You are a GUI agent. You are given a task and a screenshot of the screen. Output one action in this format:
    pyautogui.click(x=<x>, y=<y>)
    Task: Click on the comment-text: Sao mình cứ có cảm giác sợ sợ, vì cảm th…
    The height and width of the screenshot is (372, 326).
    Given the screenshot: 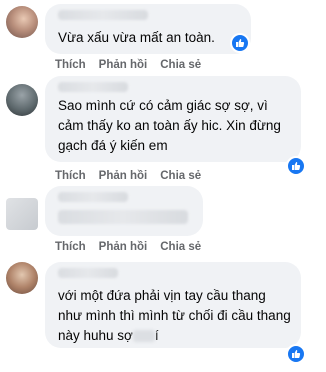 What is the action you would take?
    pyautogui.click(x=169, y=125)
    